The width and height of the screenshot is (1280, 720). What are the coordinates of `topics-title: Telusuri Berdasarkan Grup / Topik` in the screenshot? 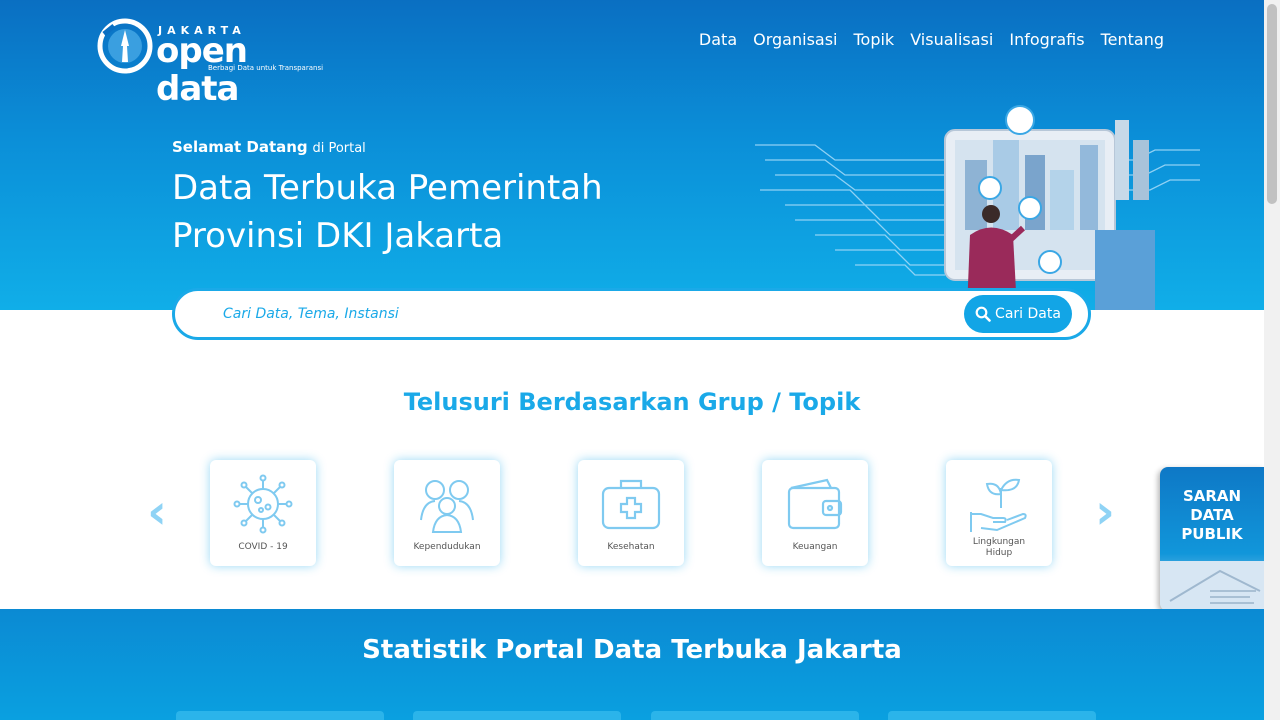 It's located at (632, 402).